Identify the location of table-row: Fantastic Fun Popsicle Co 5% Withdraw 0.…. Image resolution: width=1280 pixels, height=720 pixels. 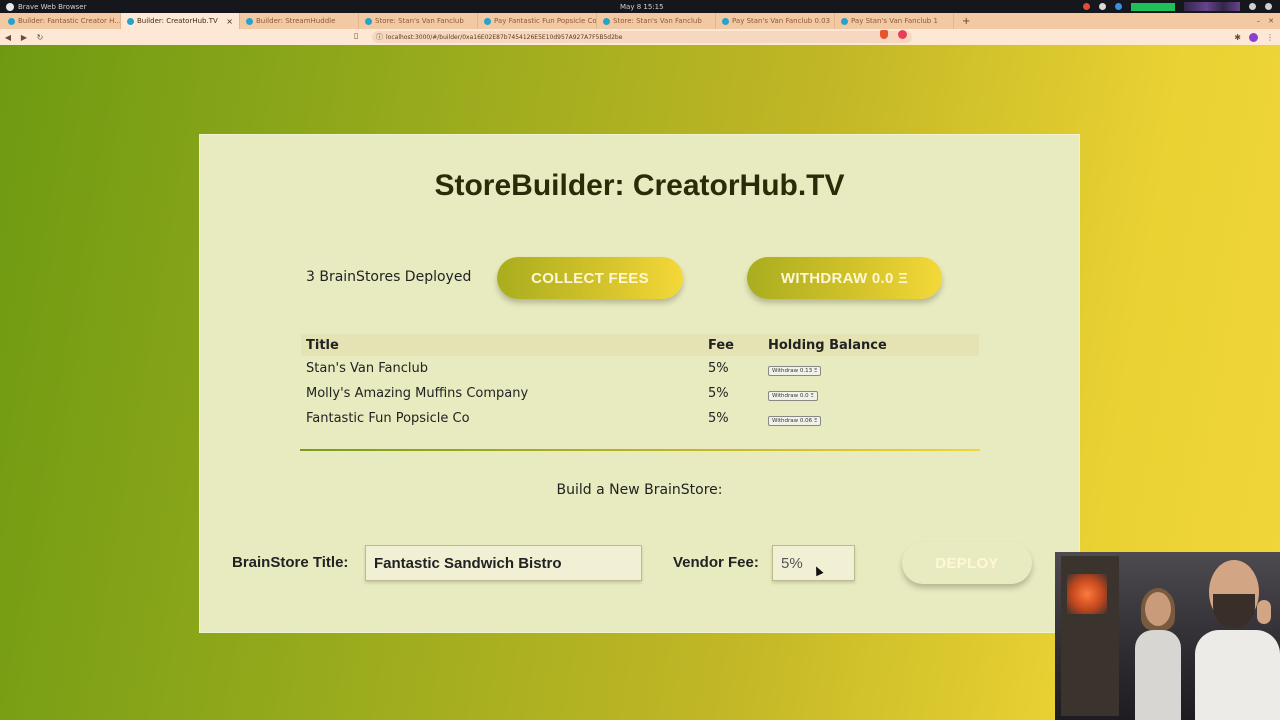
(640, 418).